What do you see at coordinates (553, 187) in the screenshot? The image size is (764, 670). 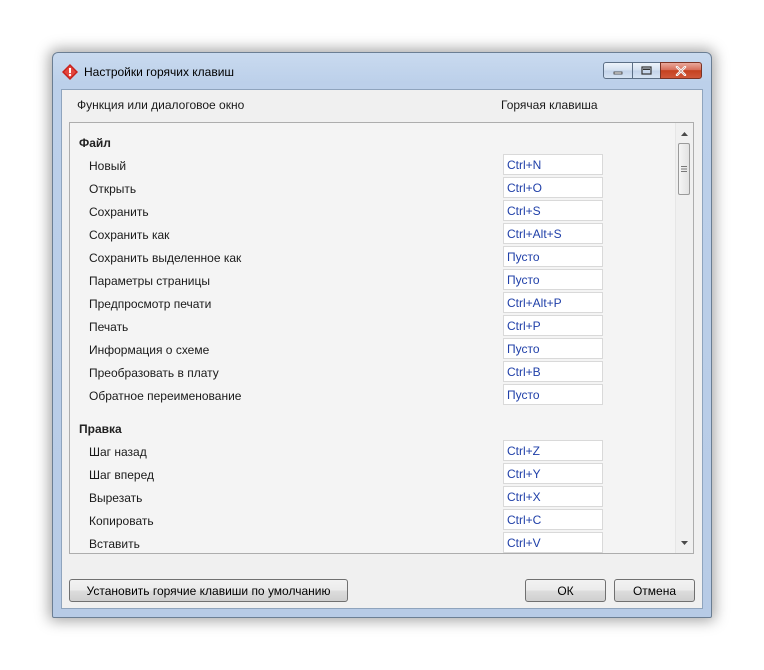 I see `hotkey-field: Ctrl+O` at bounding box center [553, 187].